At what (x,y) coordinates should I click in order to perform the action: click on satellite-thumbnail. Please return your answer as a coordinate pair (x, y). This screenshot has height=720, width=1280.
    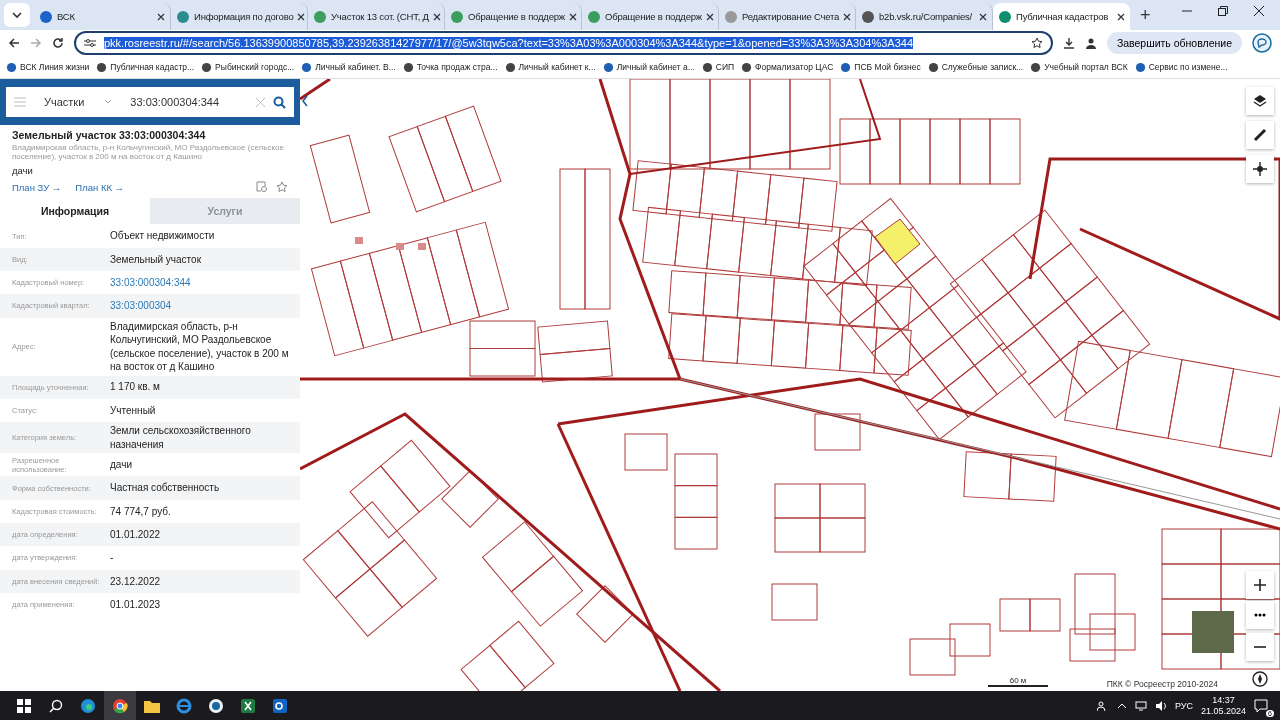
    Looking at the image, I should click on (1213, 632).